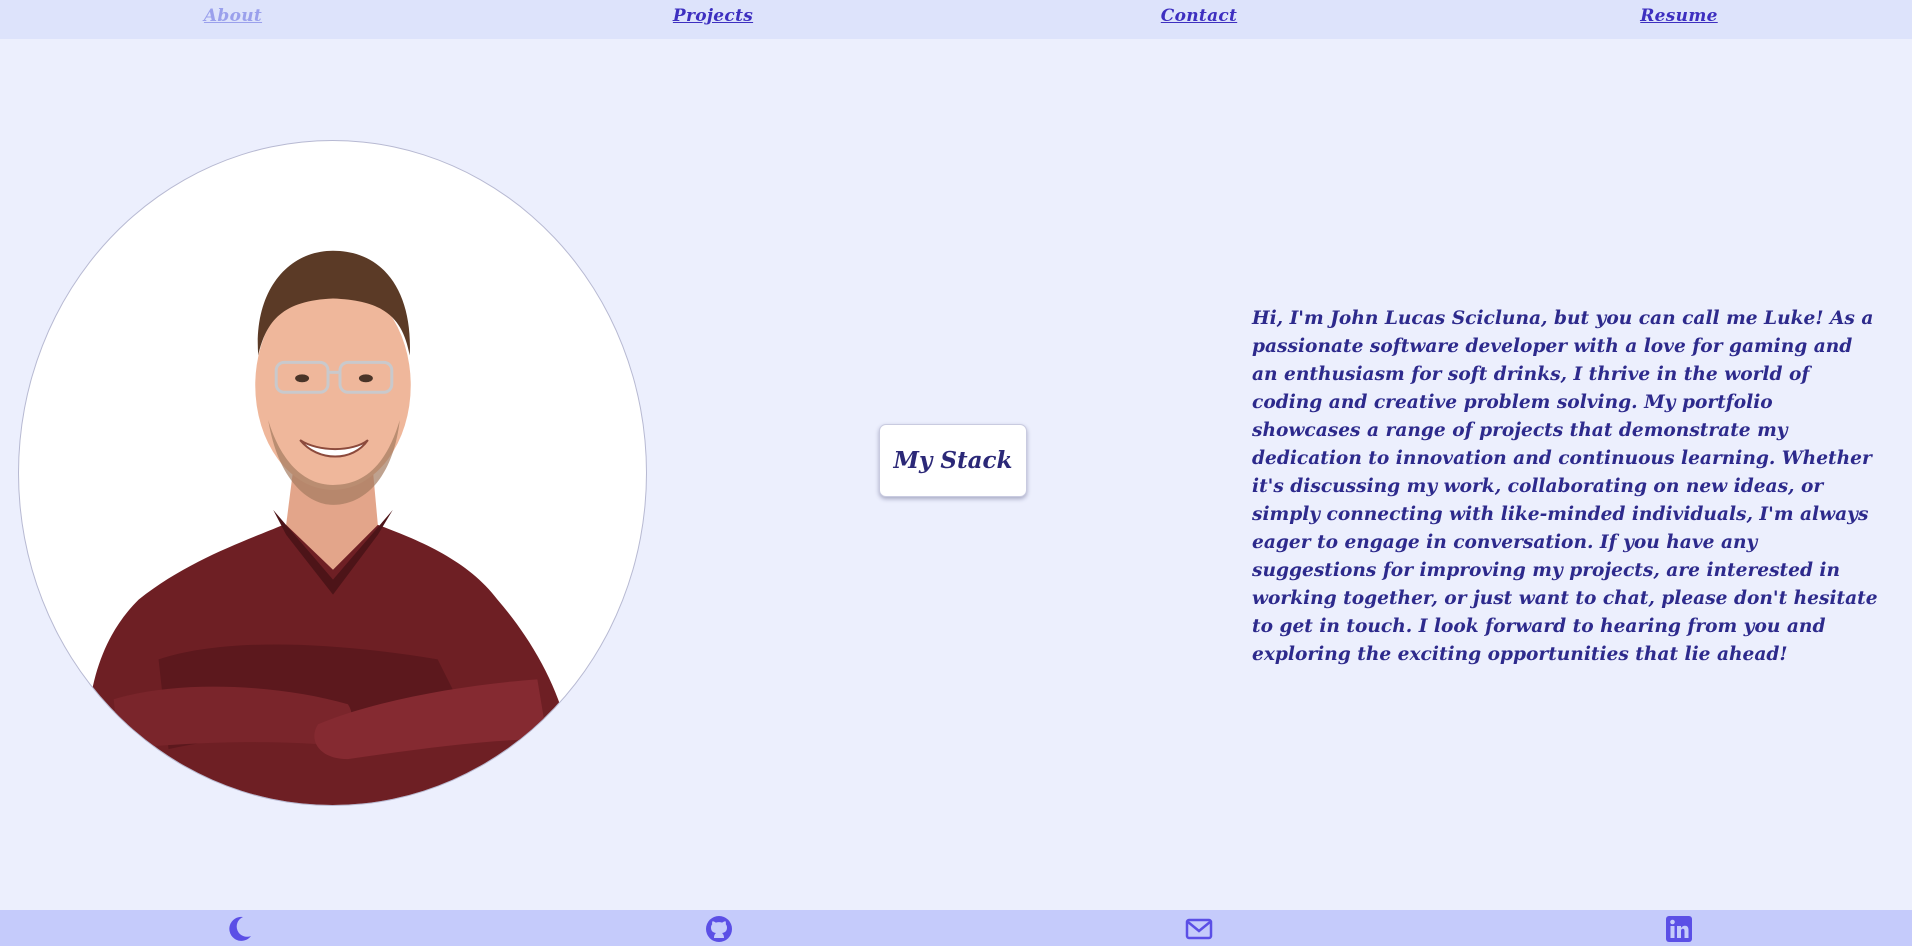 The image size is (1912, 946). I want to click on footer-bar, so click(956, 928).